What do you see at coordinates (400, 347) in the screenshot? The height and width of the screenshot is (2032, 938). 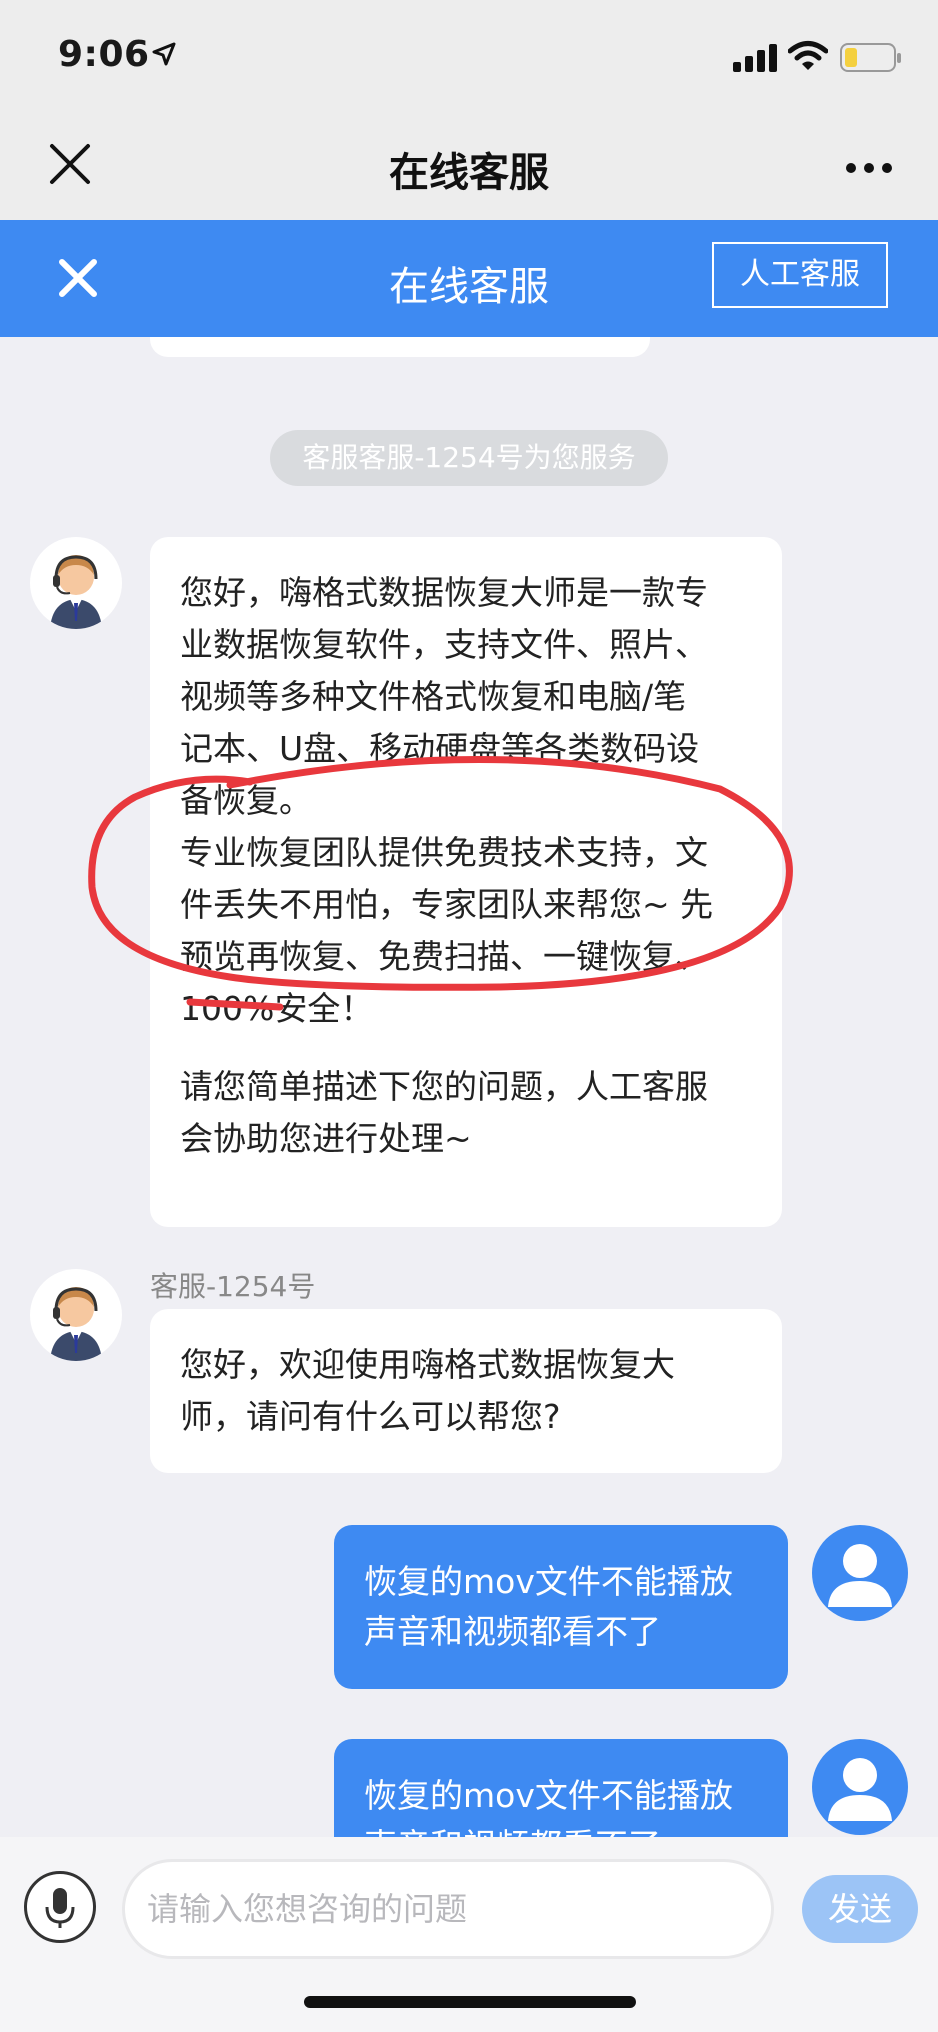 I see `previous-message-bubble` at bounding box center [400, 347].